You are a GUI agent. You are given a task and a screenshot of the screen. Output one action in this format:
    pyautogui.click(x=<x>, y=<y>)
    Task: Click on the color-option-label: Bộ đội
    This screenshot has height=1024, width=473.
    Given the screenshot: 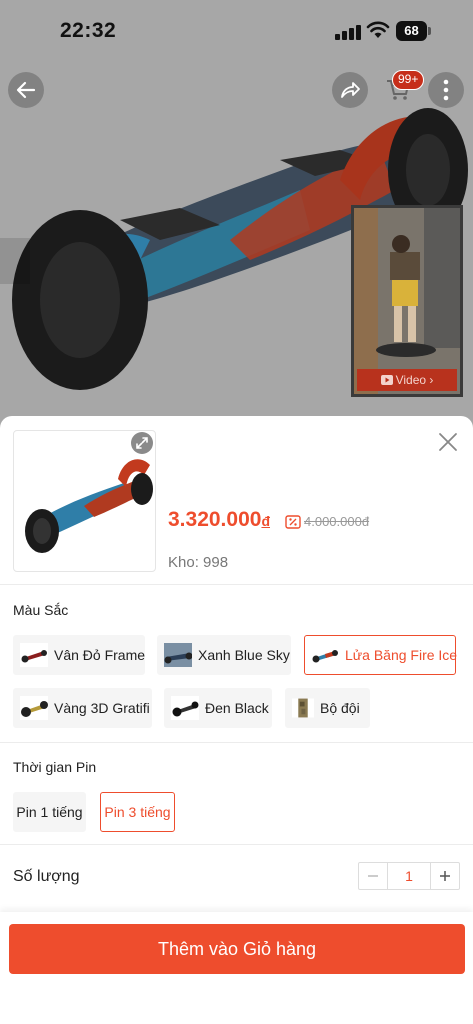 What is the action you would take?
    pyautogui.click(x=340, y=708)
    